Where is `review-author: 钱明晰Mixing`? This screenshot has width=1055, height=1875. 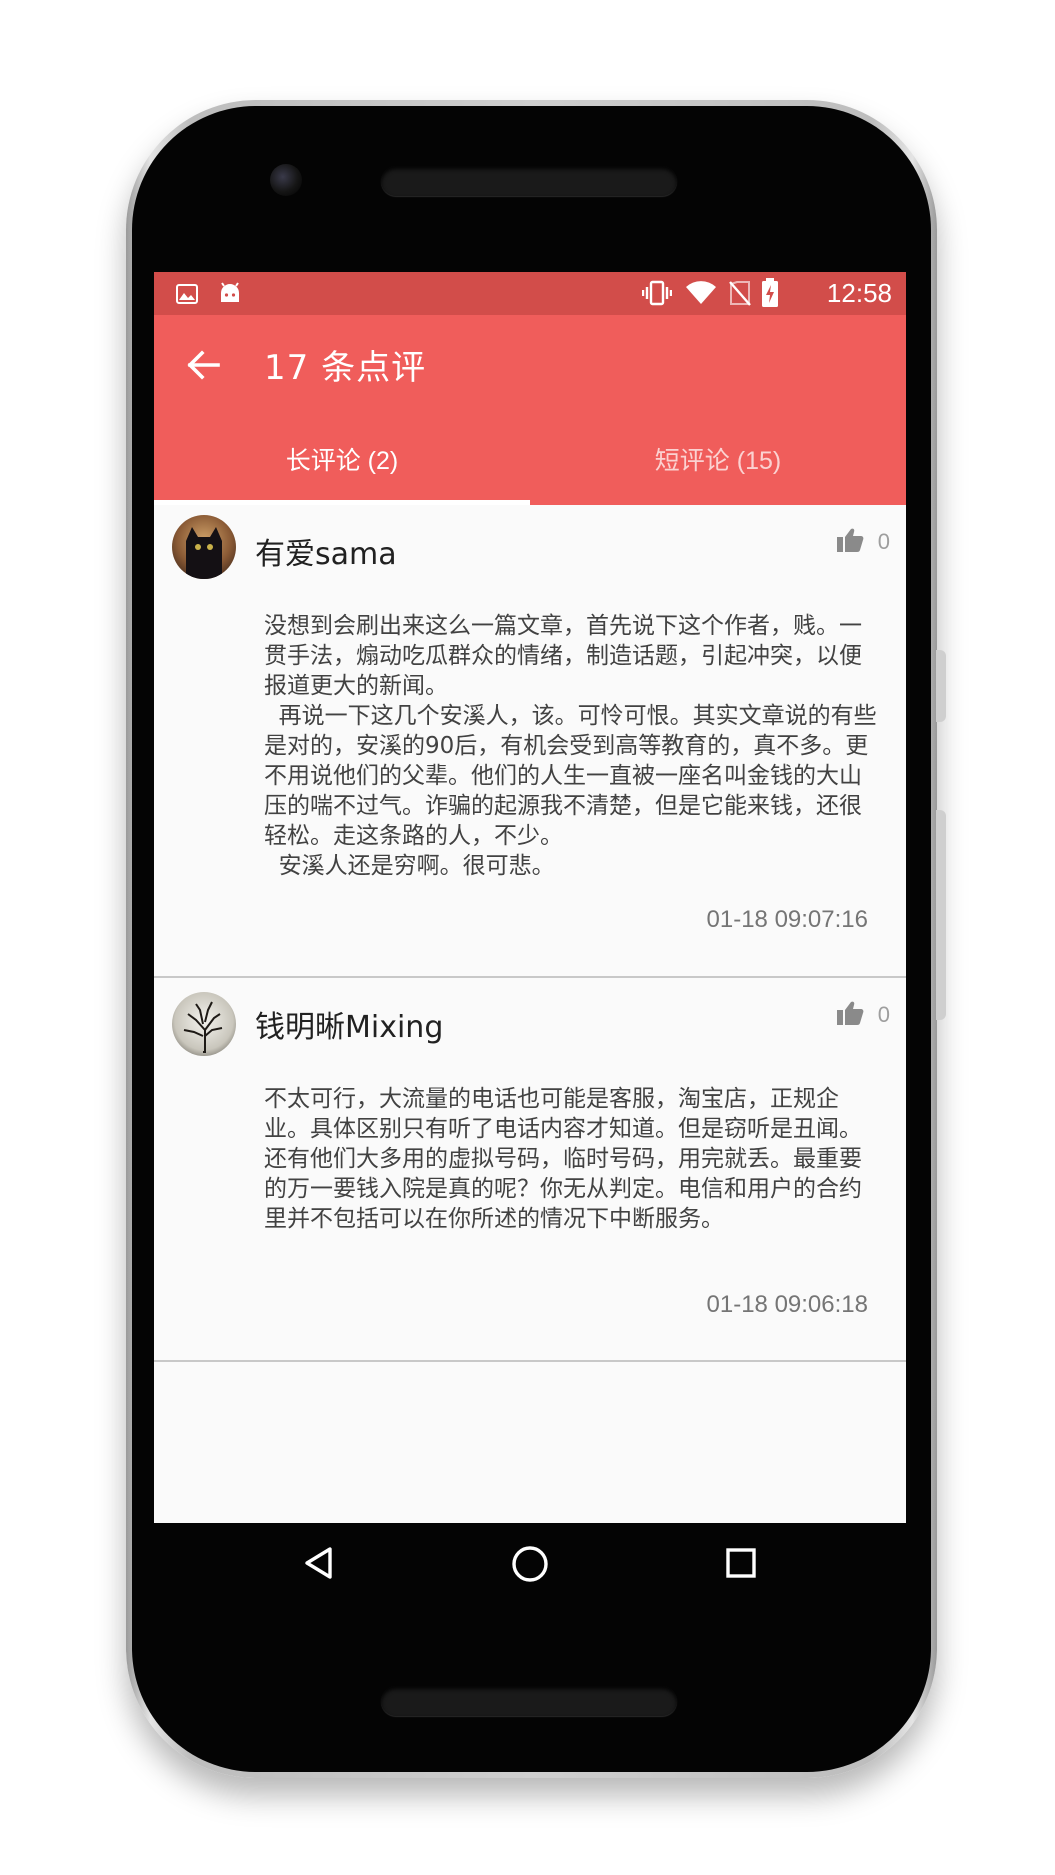 review-author: 钱明晰Mixing is located at coordinates (349, 1027).